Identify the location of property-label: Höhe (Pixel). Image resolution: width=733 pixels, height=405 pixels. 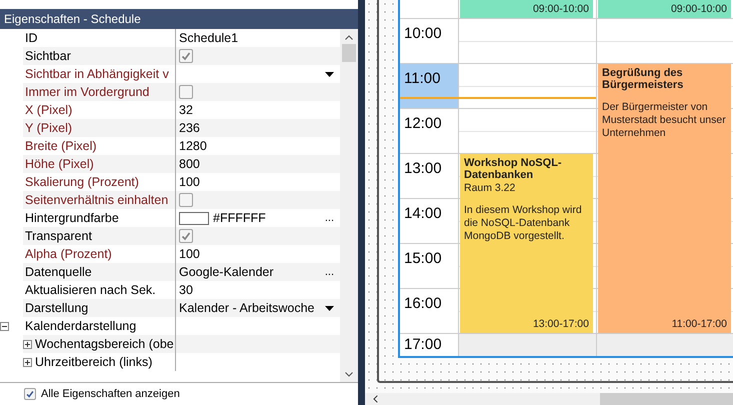
(59, 164).